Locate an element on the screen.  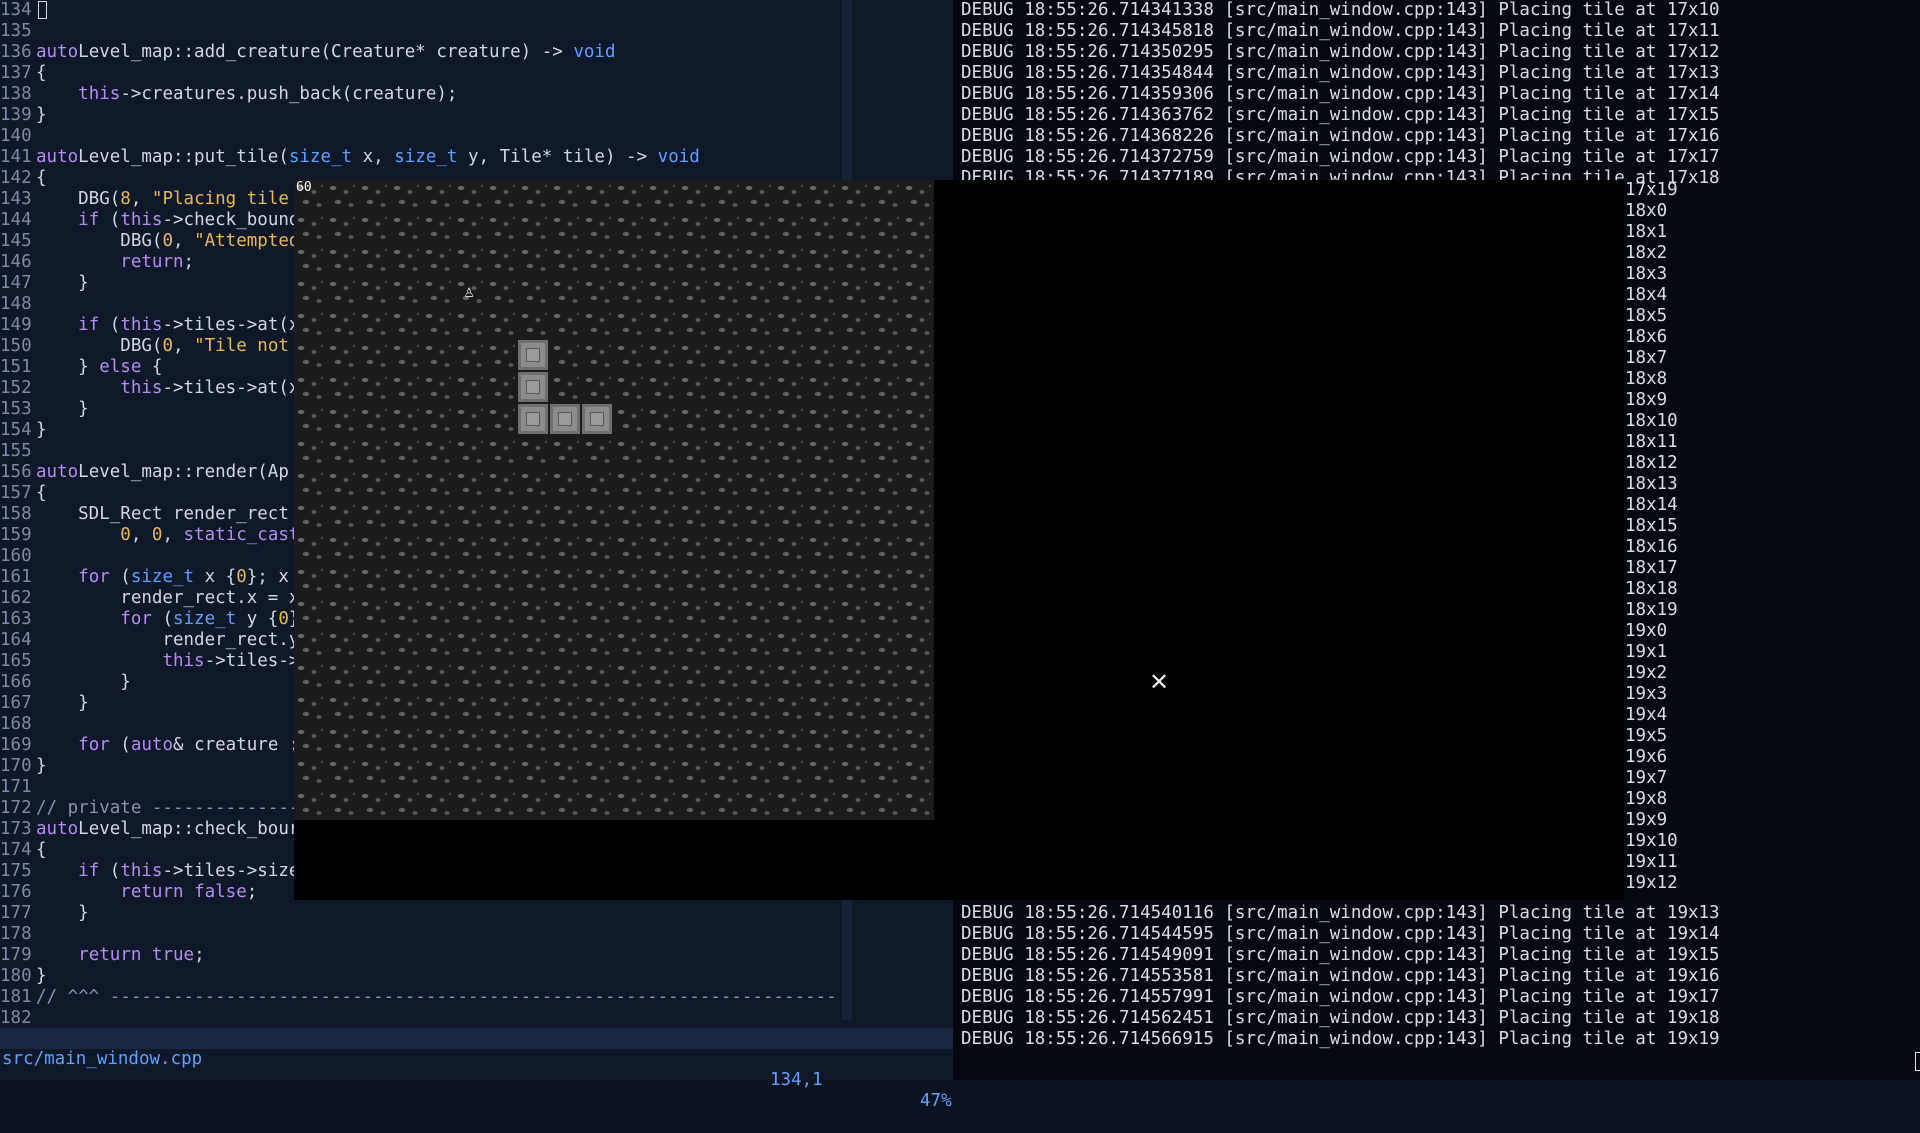
code-line: 180} is located at coordinates (476, 976).